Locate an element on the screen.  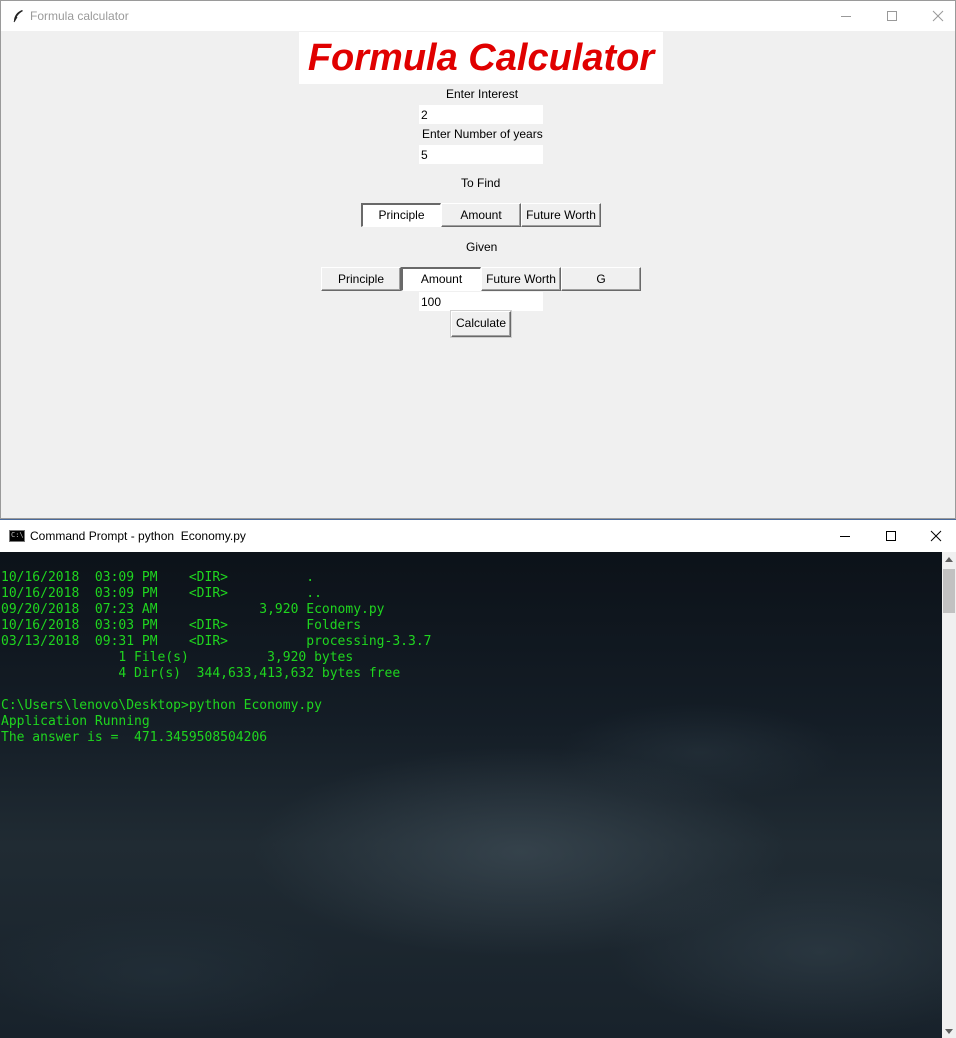
close-button is located at coordinates (935, 16).